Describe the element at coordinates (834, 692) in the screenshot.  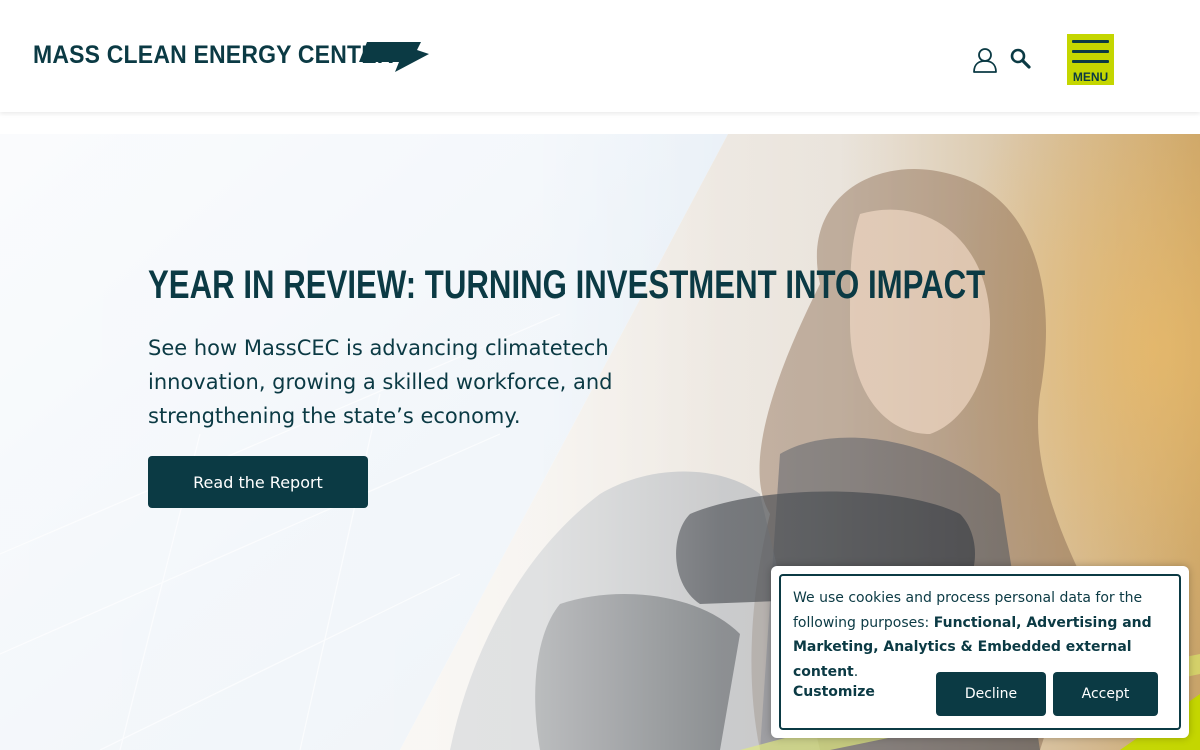
I see `customize-button: Customize` at that location.